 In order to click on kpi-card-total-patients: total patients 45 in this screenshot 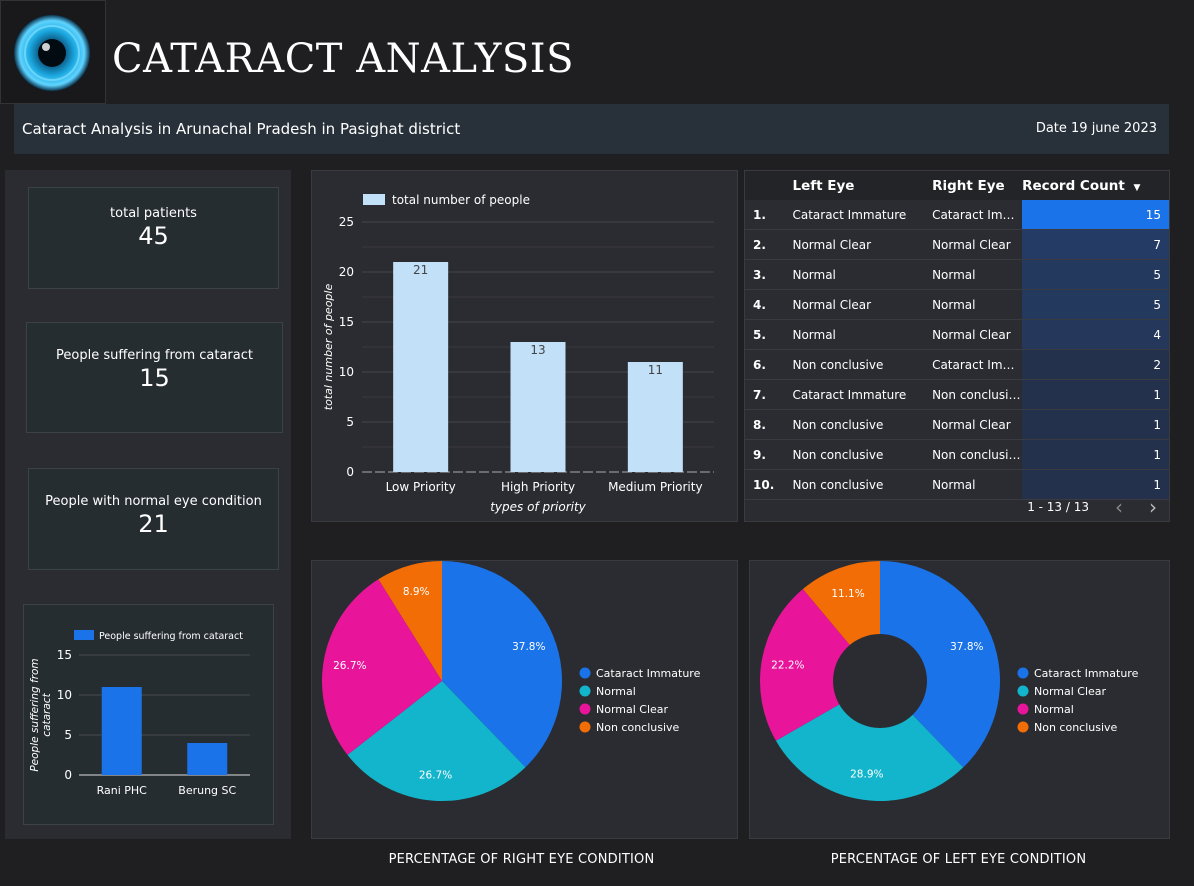, I will do `click(153, 238)`.